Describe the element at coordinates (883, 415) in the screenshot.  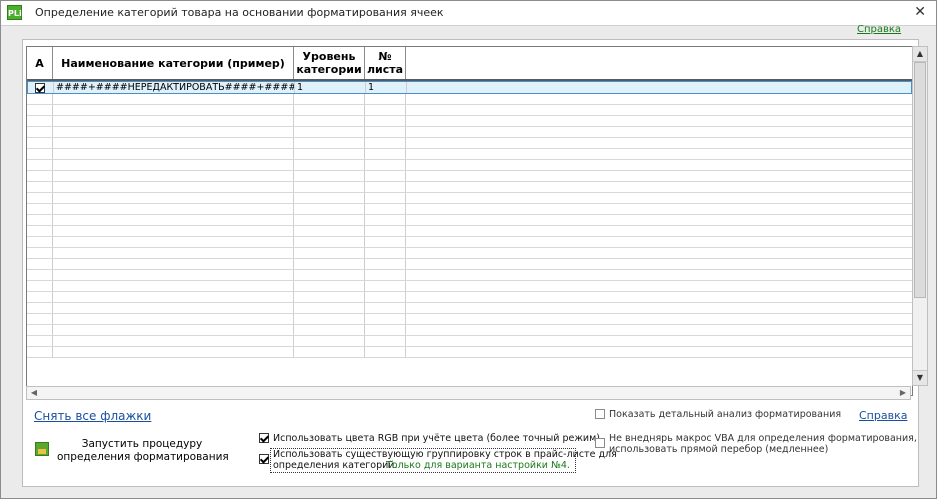
I see `help-link-bottom: Справка` at that location.